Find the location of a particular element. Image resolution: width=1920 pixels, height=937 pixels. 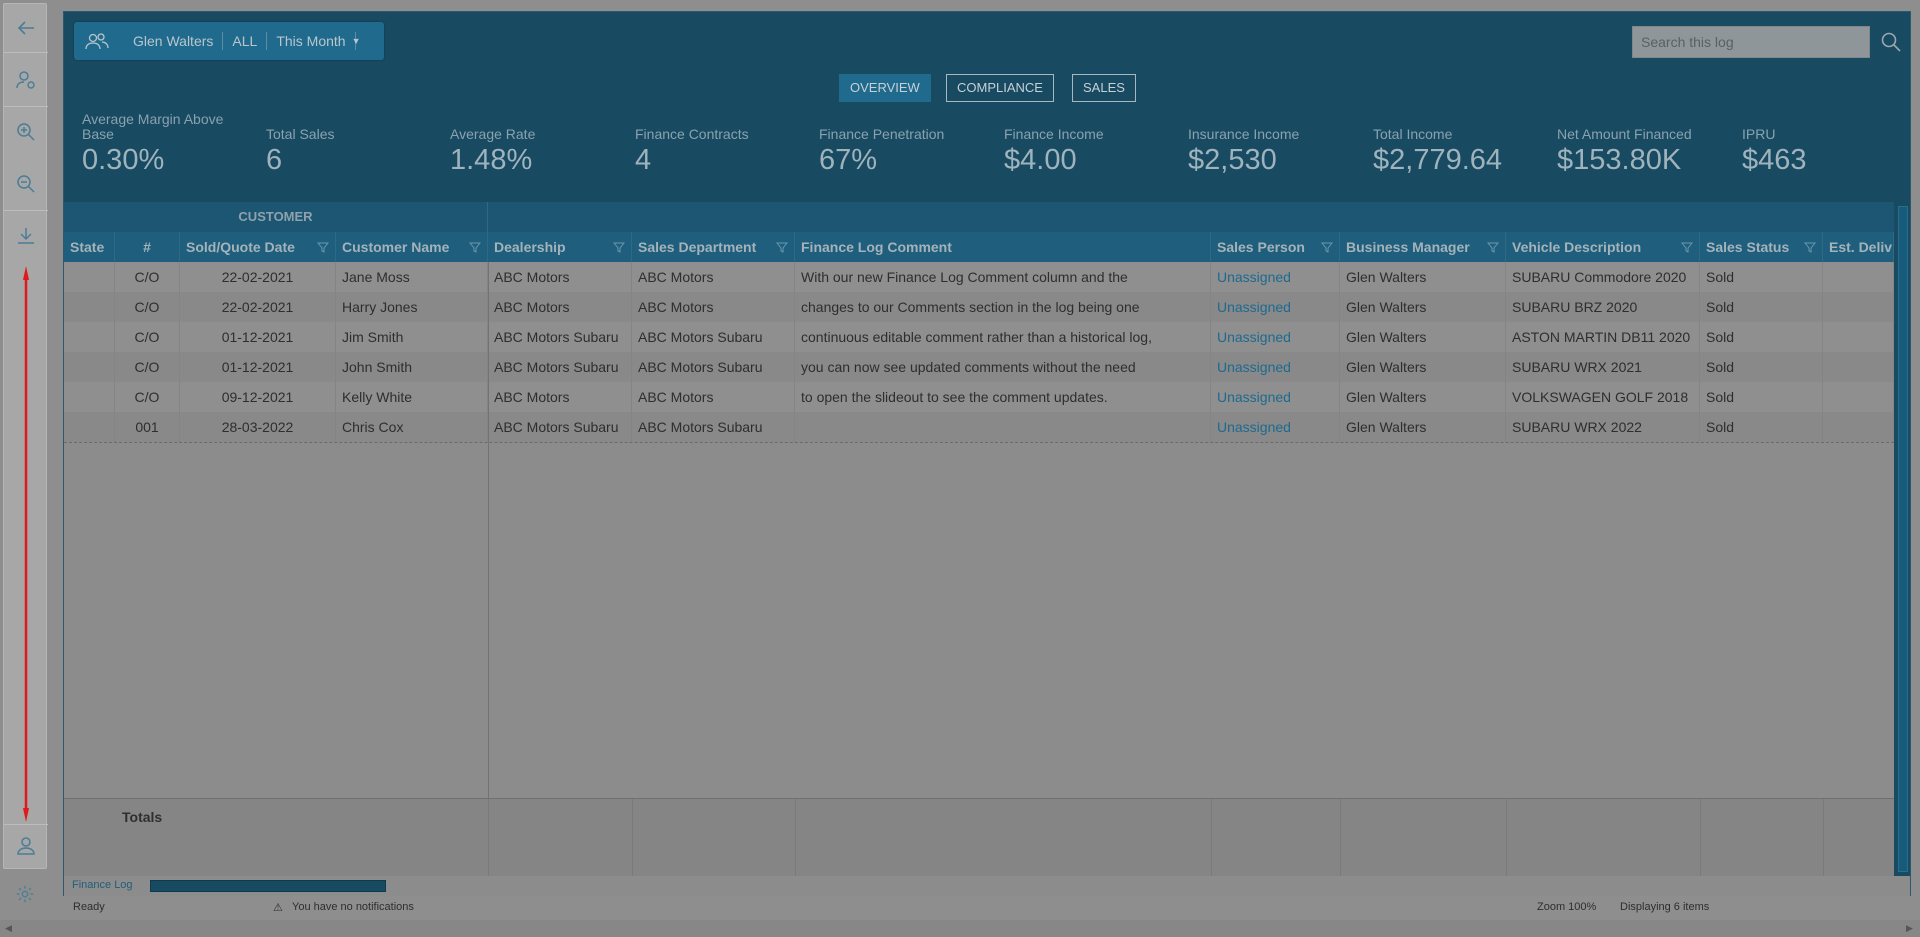

cell-sales-status: Sold is located at coordinates (1761, 307).